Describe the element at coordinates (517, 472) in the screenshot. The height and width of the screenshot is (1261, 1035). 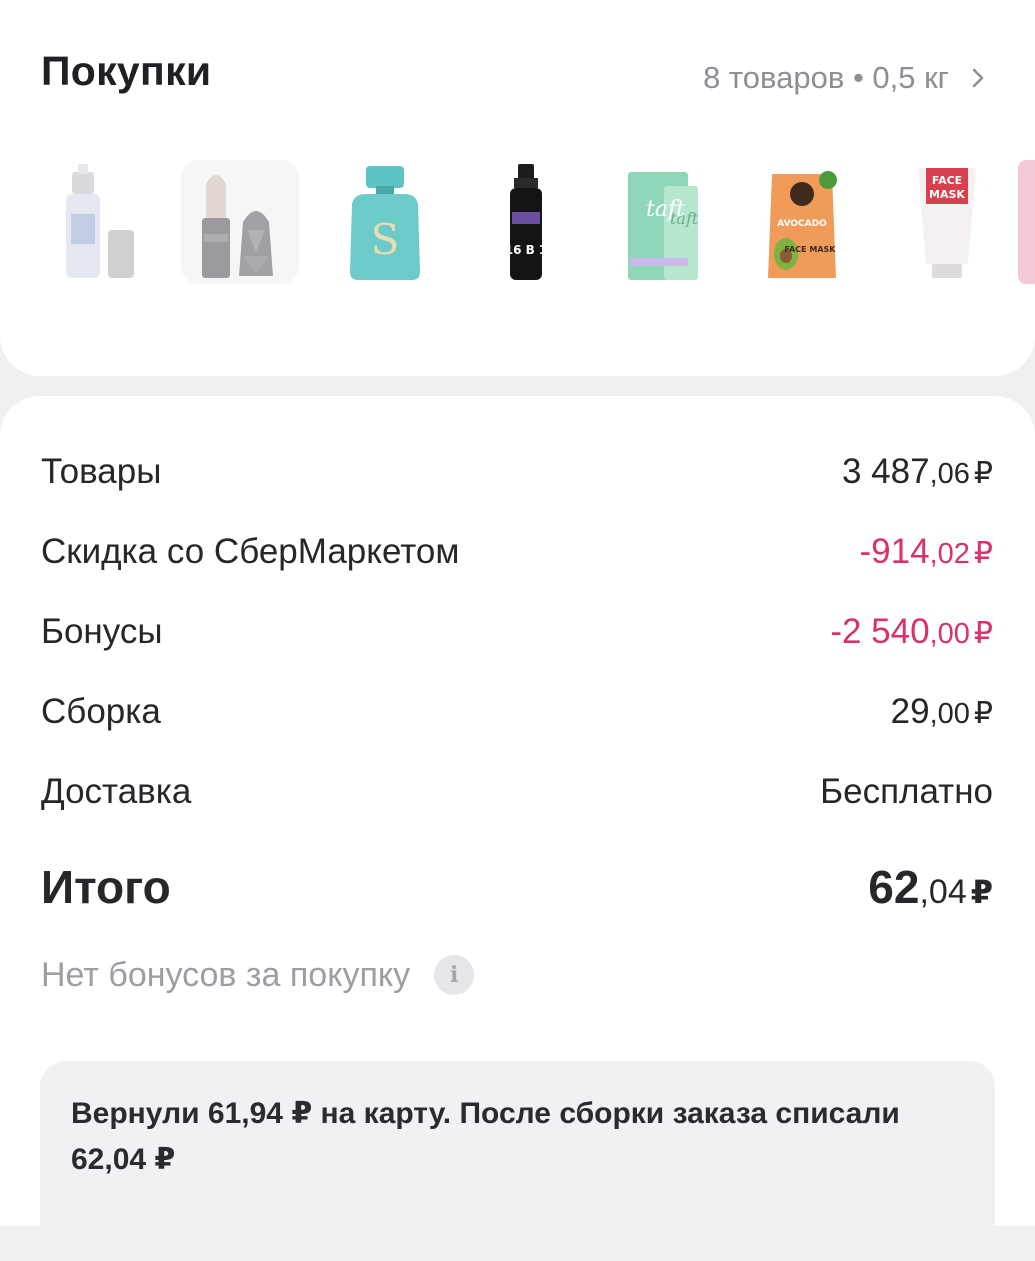
I see `summary-row-goods: Товары 3 487,06 ₽` at that location.